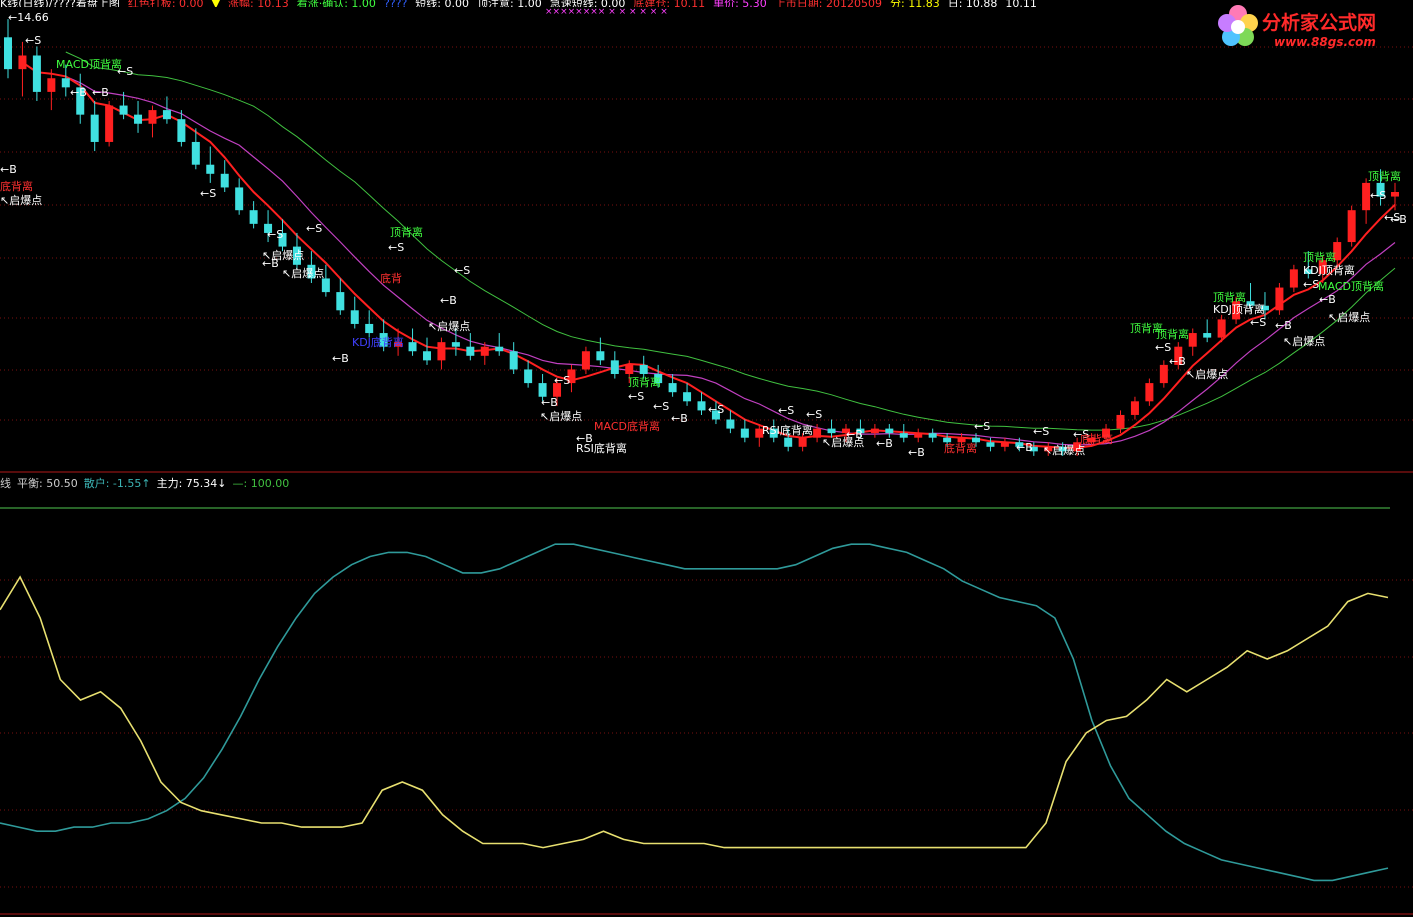 This screenshot has height=917, width=1413. I want to click on header-item: 10.11, so click(1021, 3).